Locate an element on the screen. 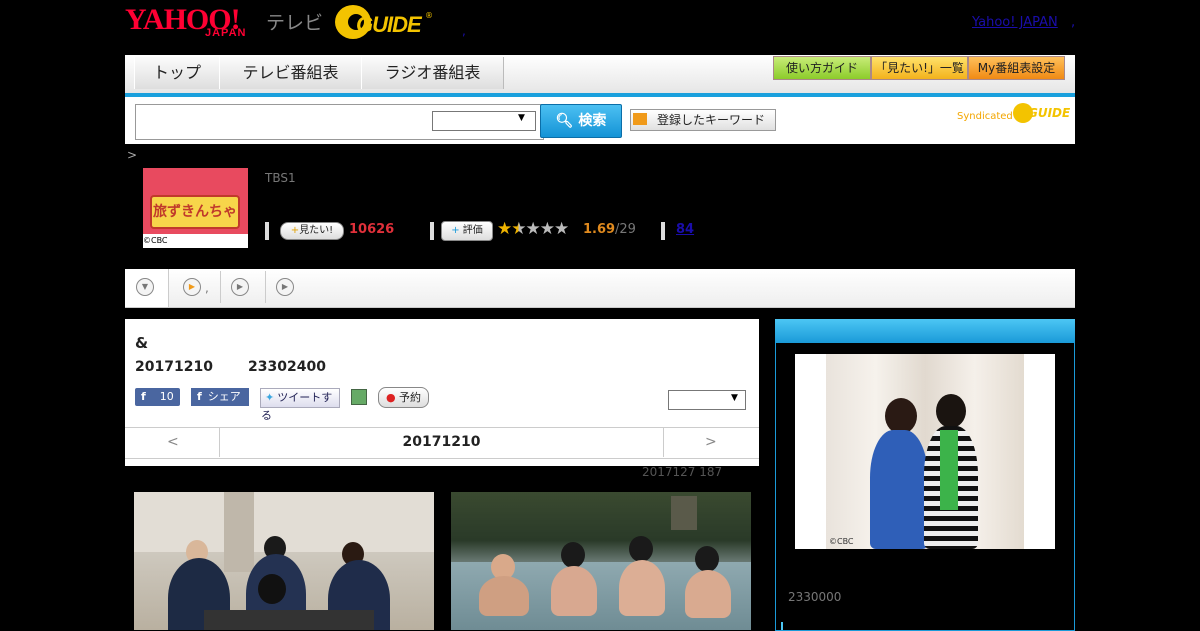  photo-lantern is located at coordinates (684, 513).